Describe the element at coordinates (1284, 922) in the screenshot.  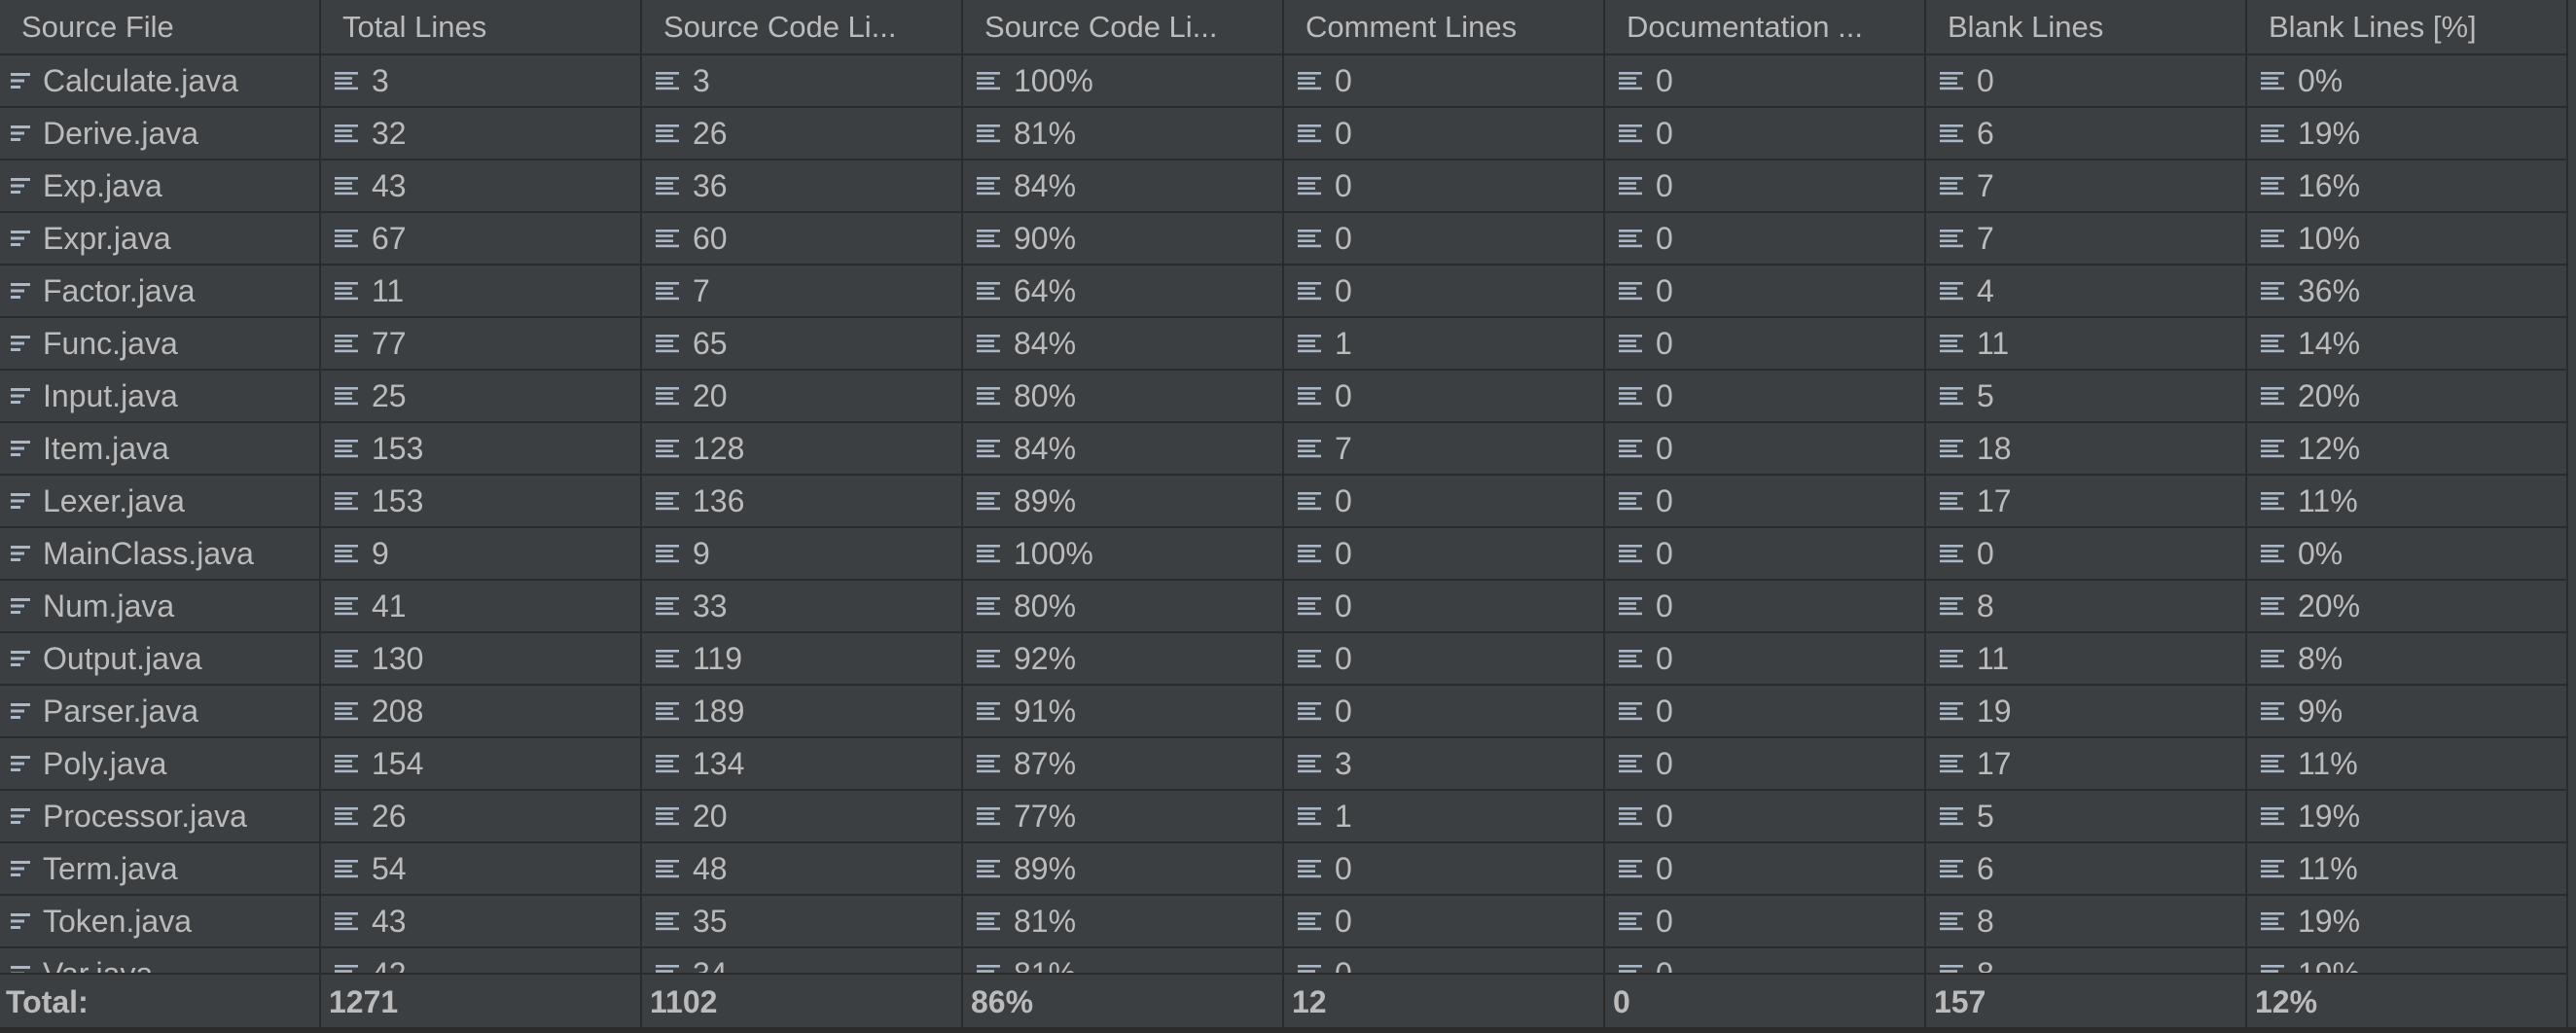
I see `table-row: Token.java 43 35 81% 0 0 8 19%` at that location.